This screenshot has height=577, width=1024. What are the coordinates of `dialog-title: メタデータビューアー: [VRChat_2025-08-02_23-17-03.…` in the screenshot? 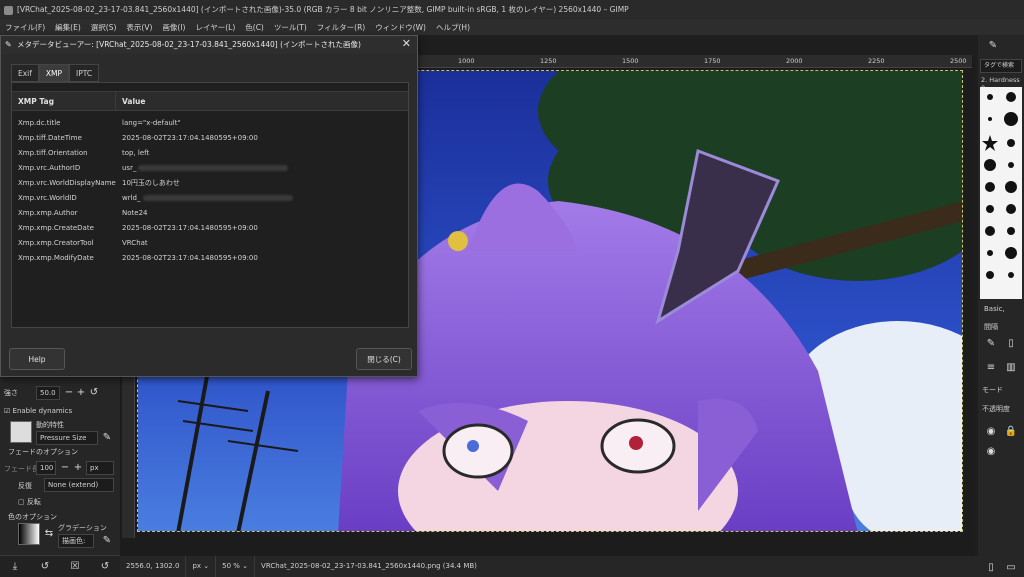 It's located at (189, 44).